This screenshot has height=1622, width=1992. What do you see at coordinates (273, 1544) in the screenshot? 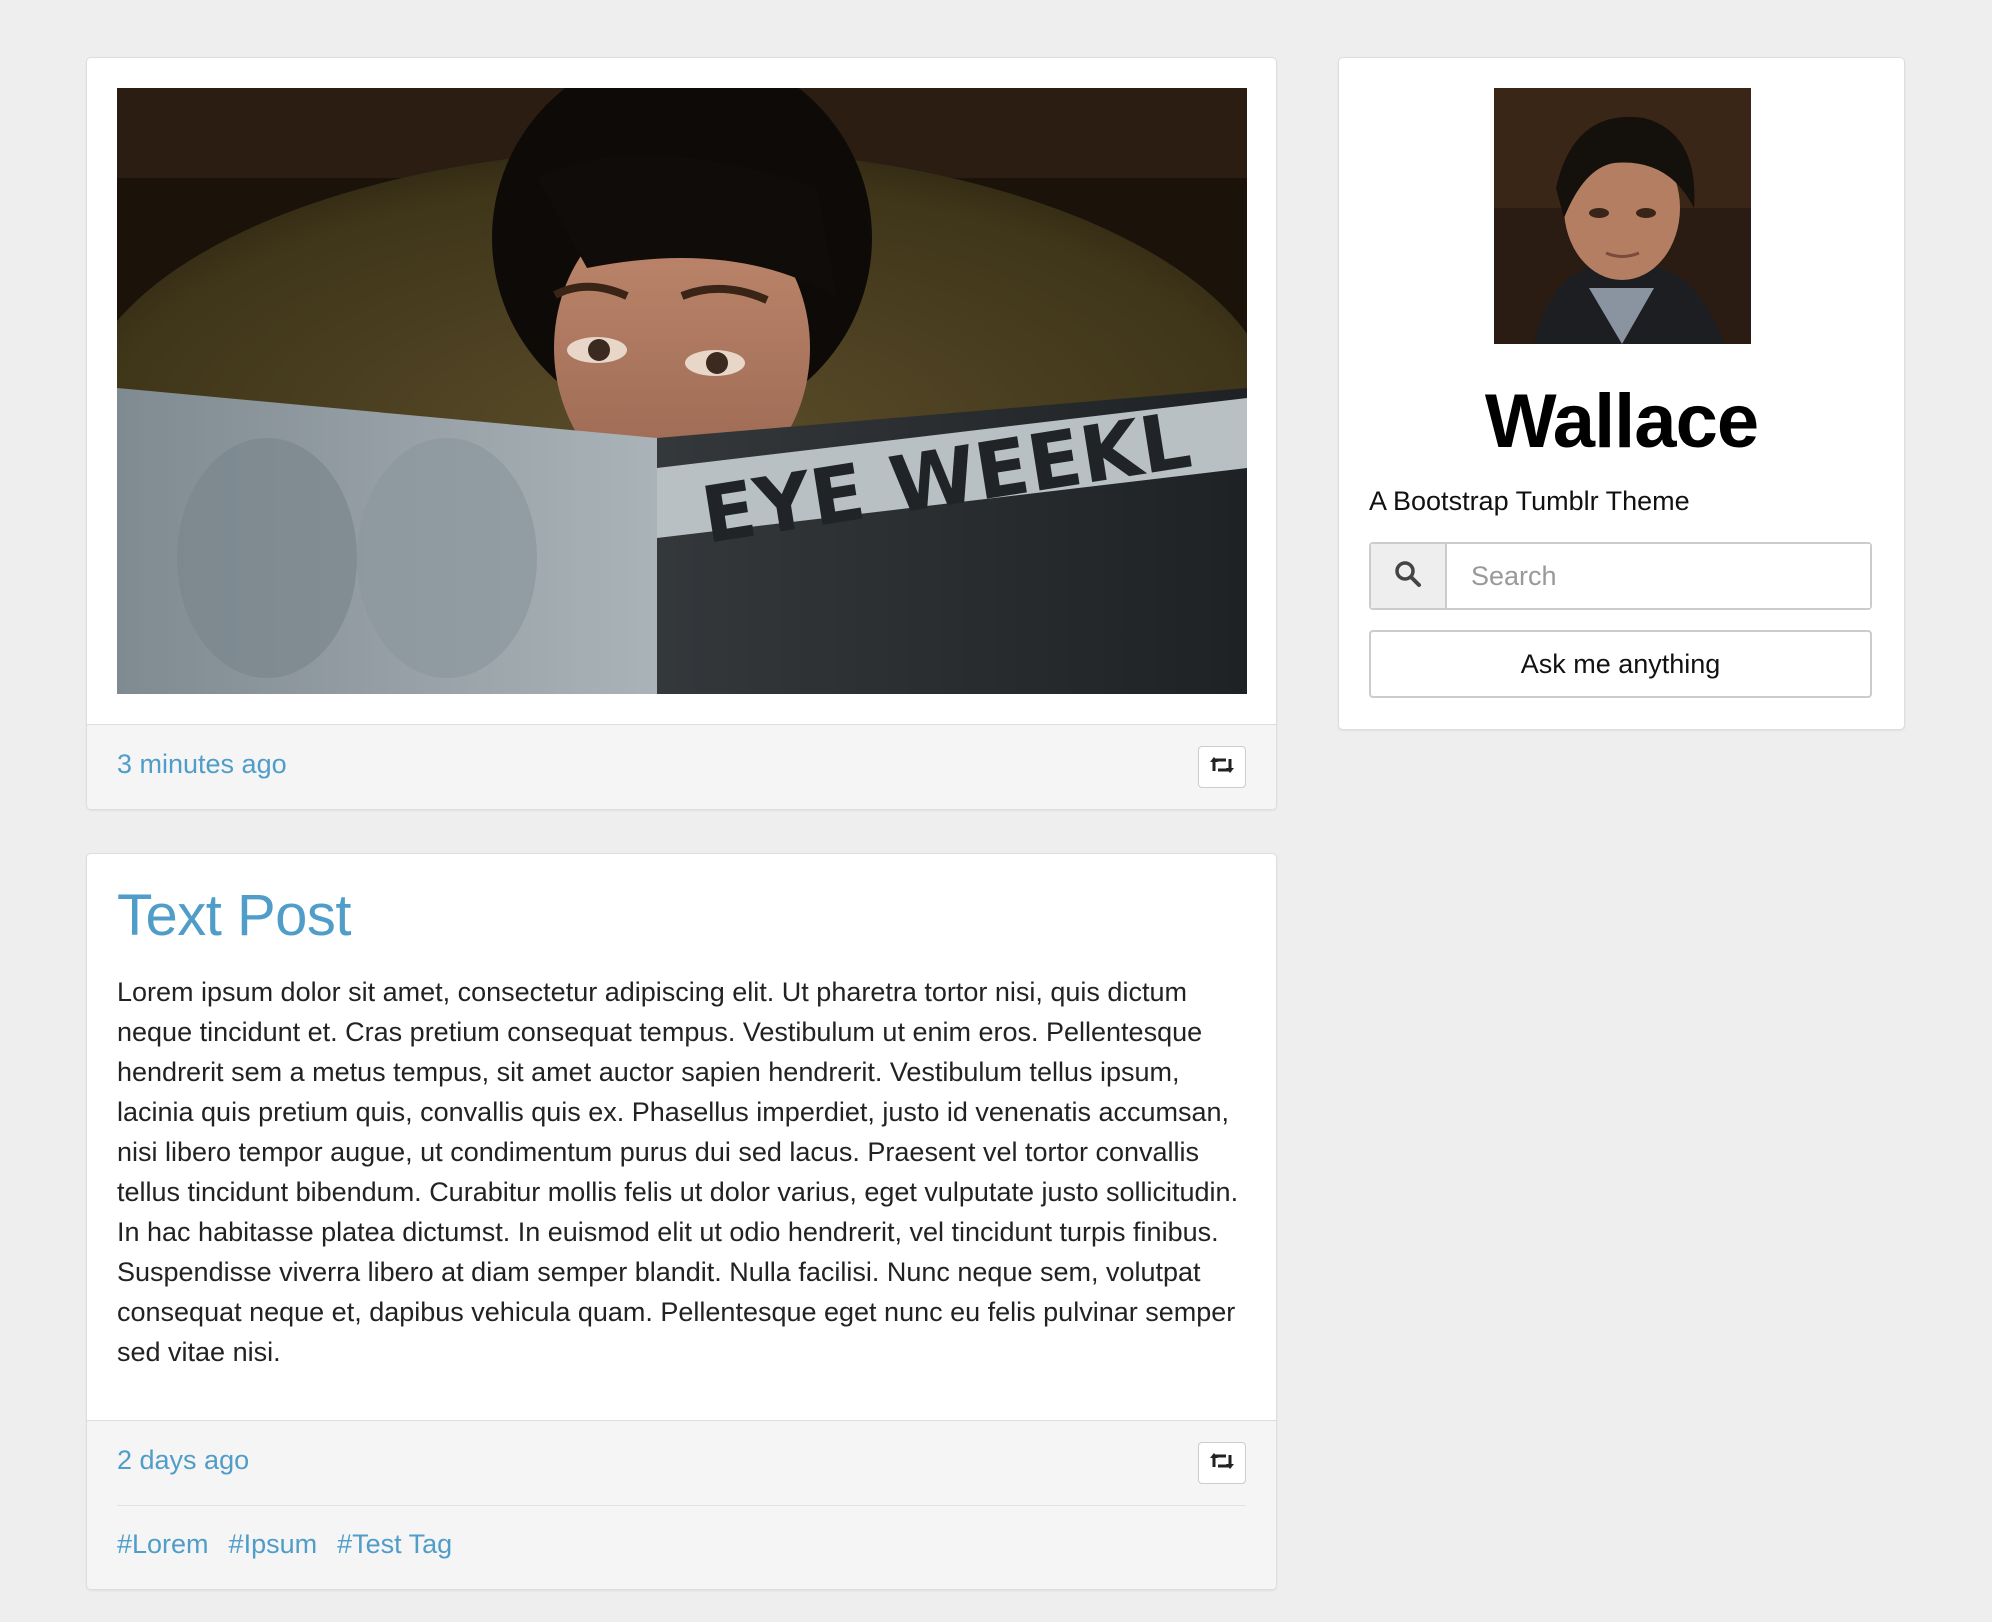
I see `tag-link: #Ipsum` at bounding box center [273, 1544].